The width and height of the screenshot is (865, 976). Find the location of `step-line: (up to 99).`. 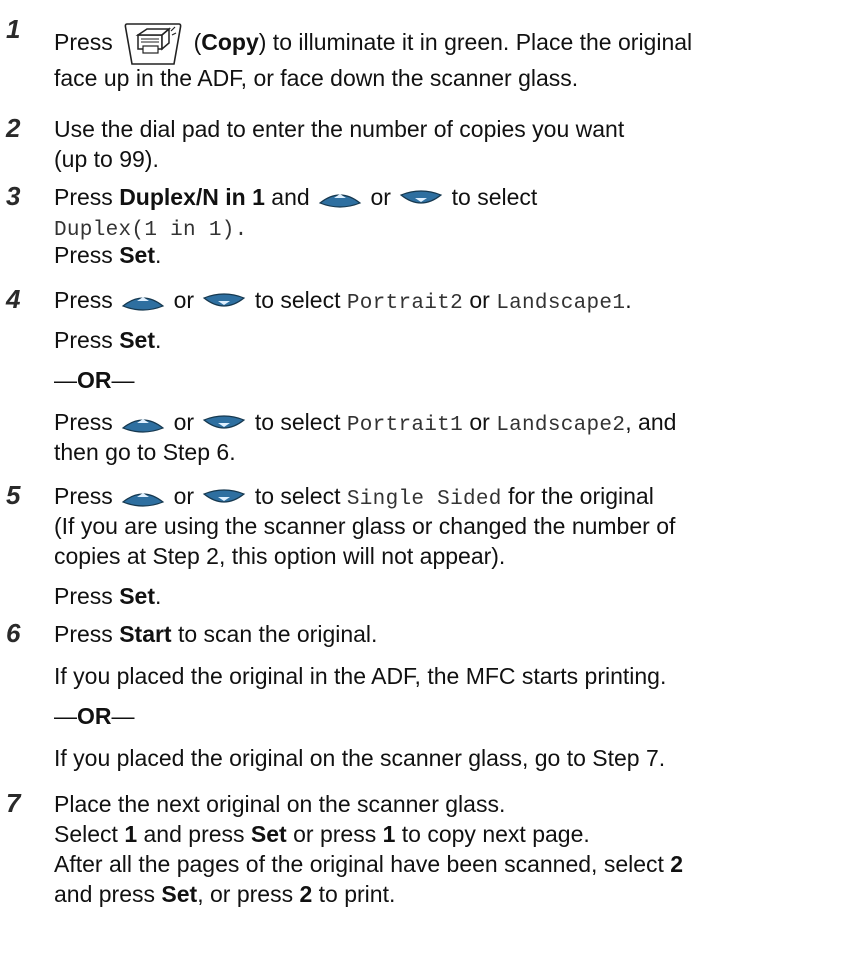

step-line: (up to 99). is located at coordinates (106, 159).